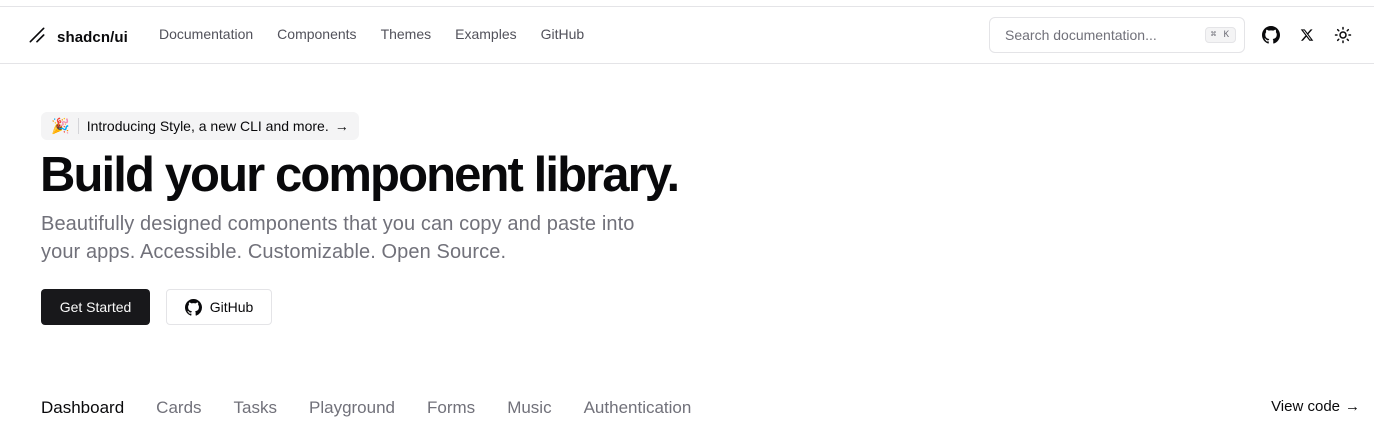 The image size is (1374, 433). I want to click on tab-forms: Forms, so click(451, 408).